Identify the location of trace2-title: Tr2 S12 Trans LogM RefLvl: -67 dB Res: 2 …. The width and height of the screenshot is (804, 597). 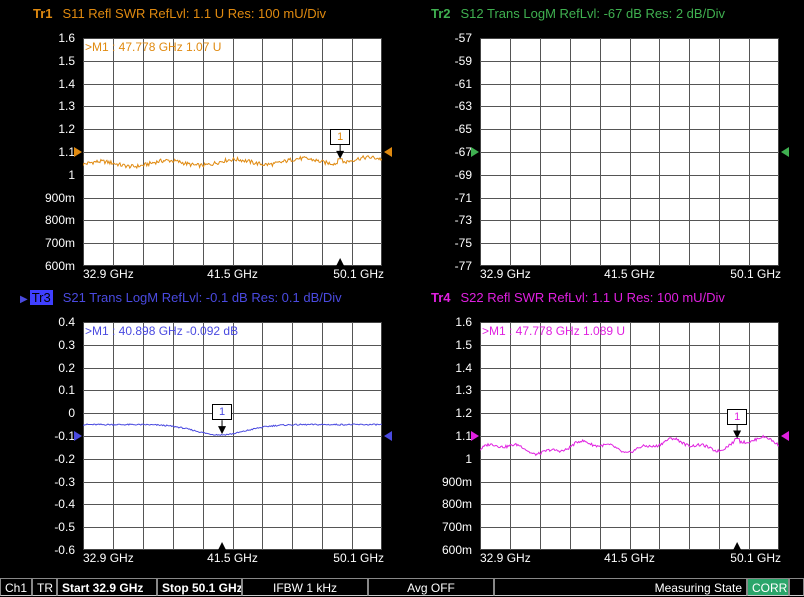
(578, 13).